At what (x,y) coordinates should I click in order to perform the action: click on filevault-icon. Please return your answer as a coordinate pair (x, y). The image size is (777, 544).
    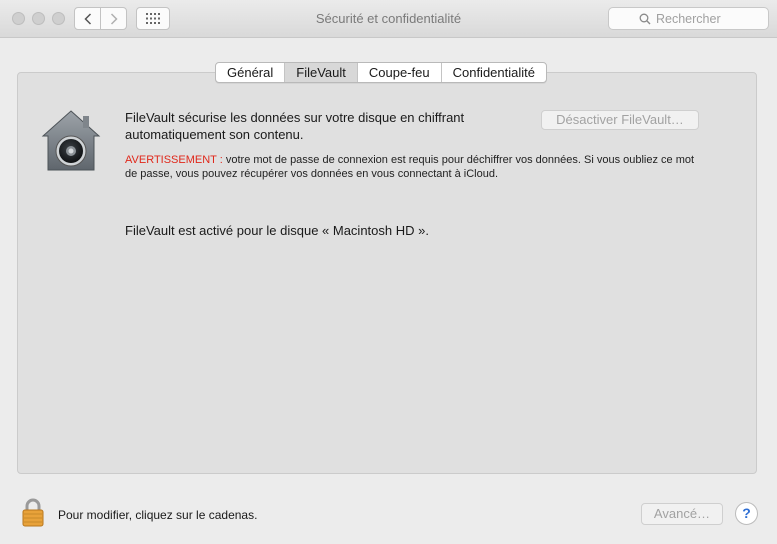
    Looking at the image, I should click on (71, 140).